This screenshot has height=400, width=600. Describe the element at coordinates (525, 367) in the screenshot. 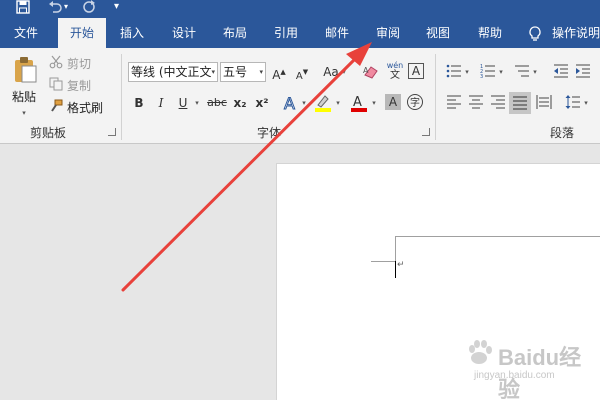

I see `baidu-watermark: Baidu经验 jingyan.baidu.com` at that location.